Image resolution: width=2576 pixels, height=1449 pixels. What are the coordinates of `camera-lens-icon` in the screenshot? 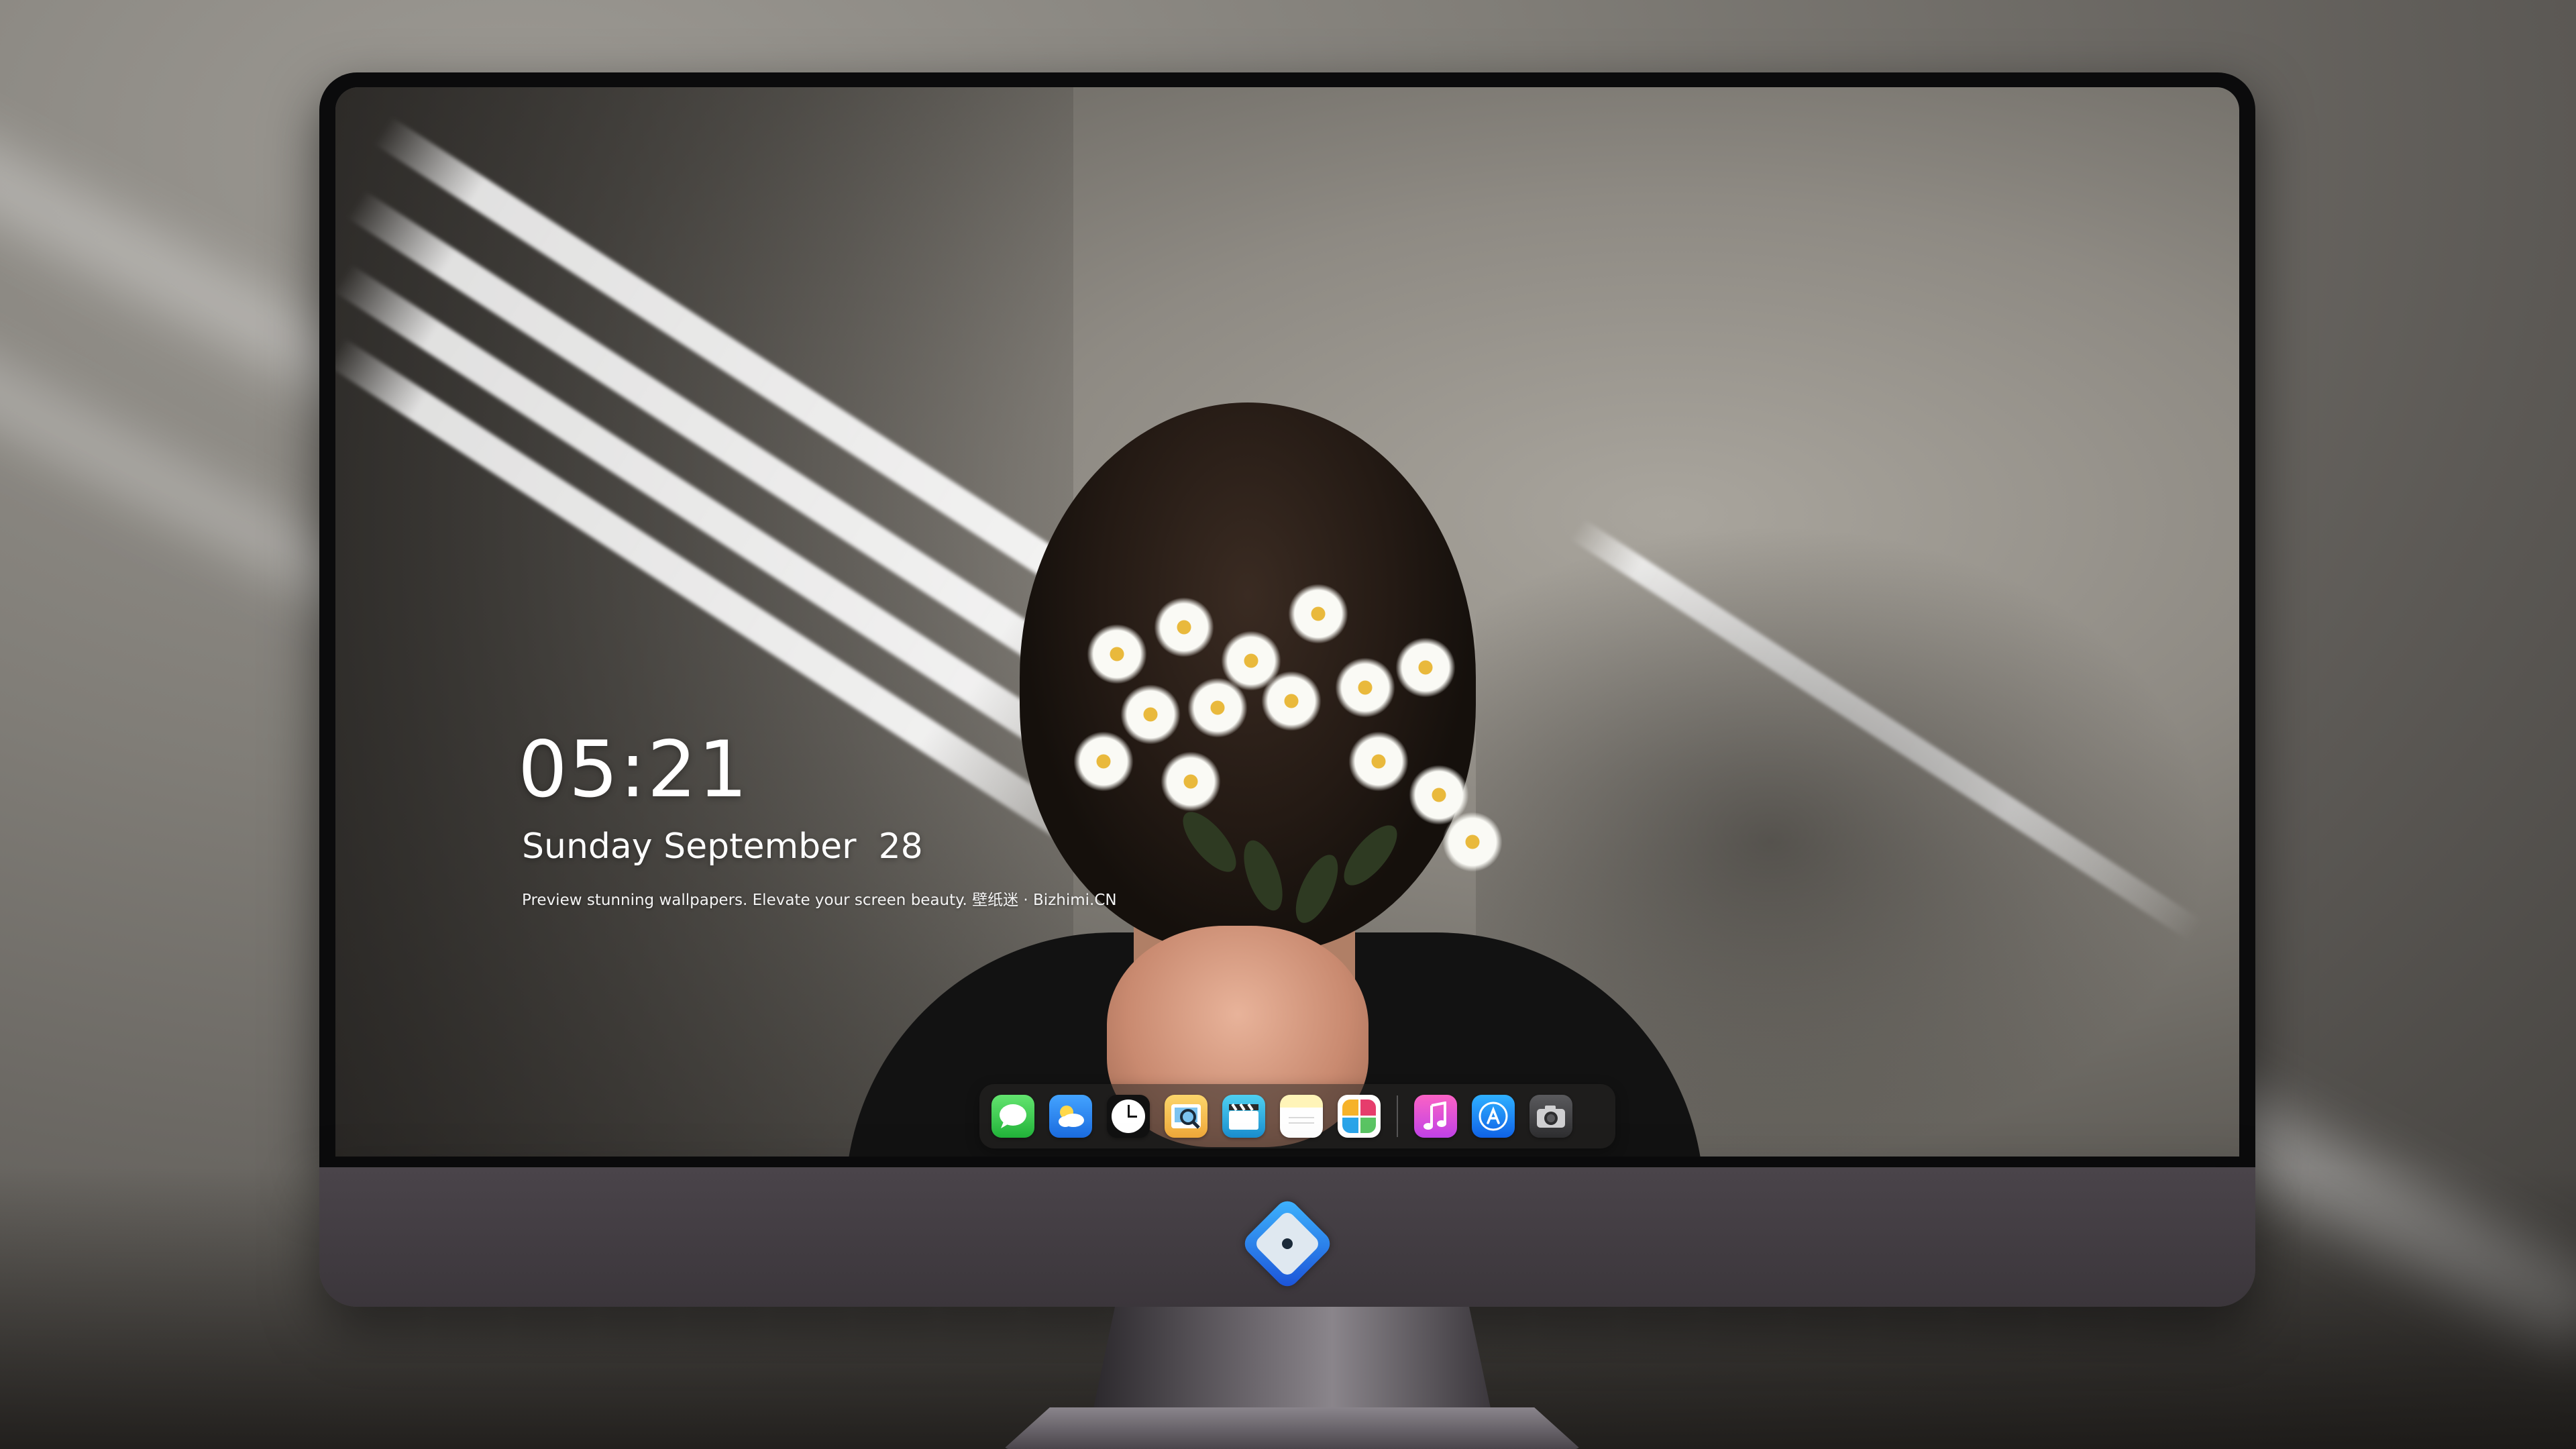 It's located at (1551, 1117).